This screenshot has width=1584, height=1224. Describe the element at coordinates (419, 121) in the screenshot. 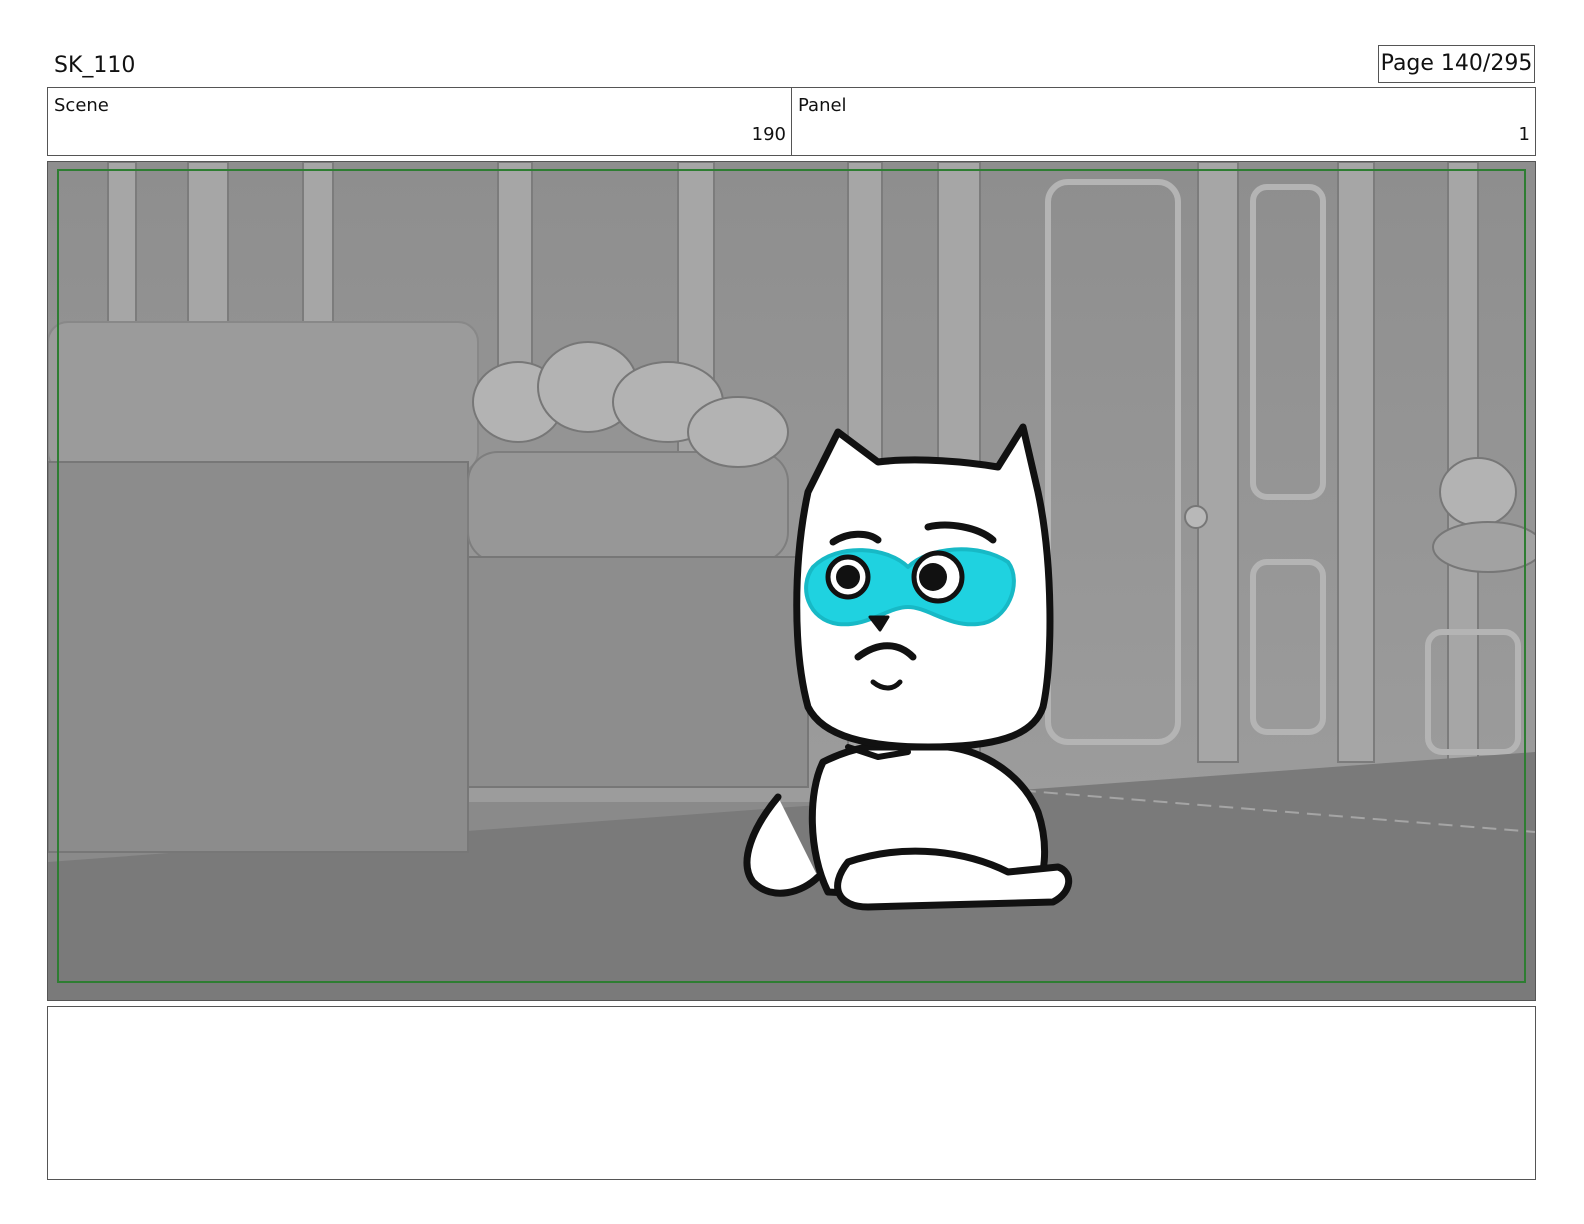

I see `scene-cell: Scene 190` at that location.